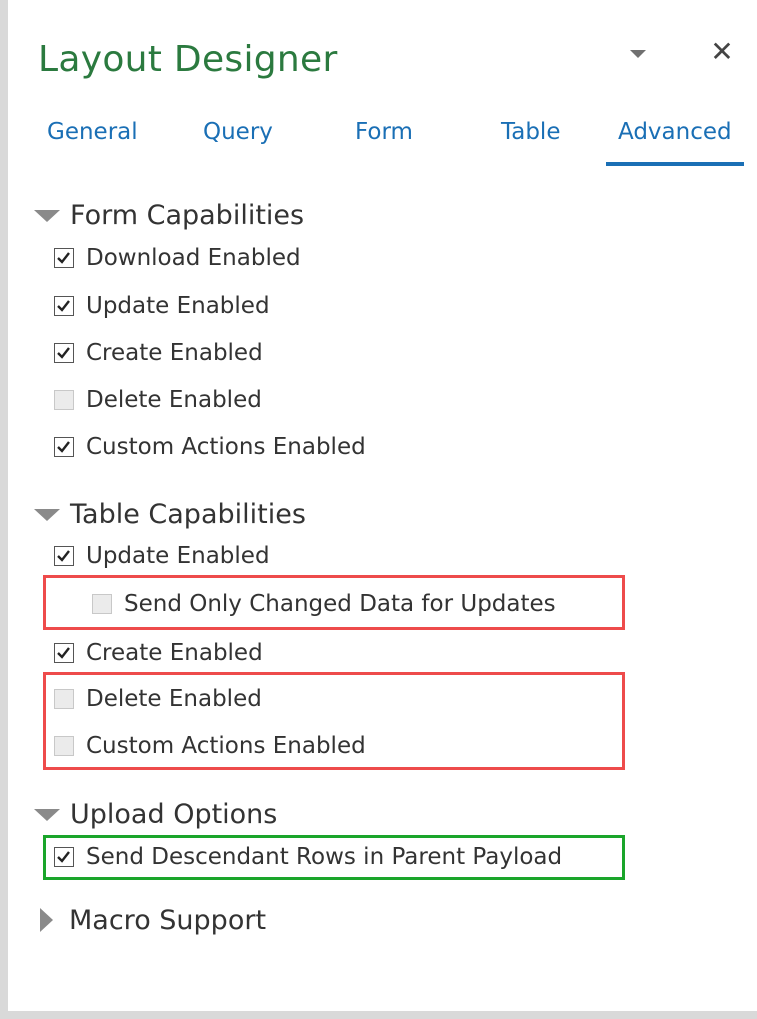 Image resolution: width=757 pixels, height=1019 pixels. Describe the element at coordinates (340, 604) in the screenshot. I see `option-label: Send Only Changed Data for Updates` at that location.